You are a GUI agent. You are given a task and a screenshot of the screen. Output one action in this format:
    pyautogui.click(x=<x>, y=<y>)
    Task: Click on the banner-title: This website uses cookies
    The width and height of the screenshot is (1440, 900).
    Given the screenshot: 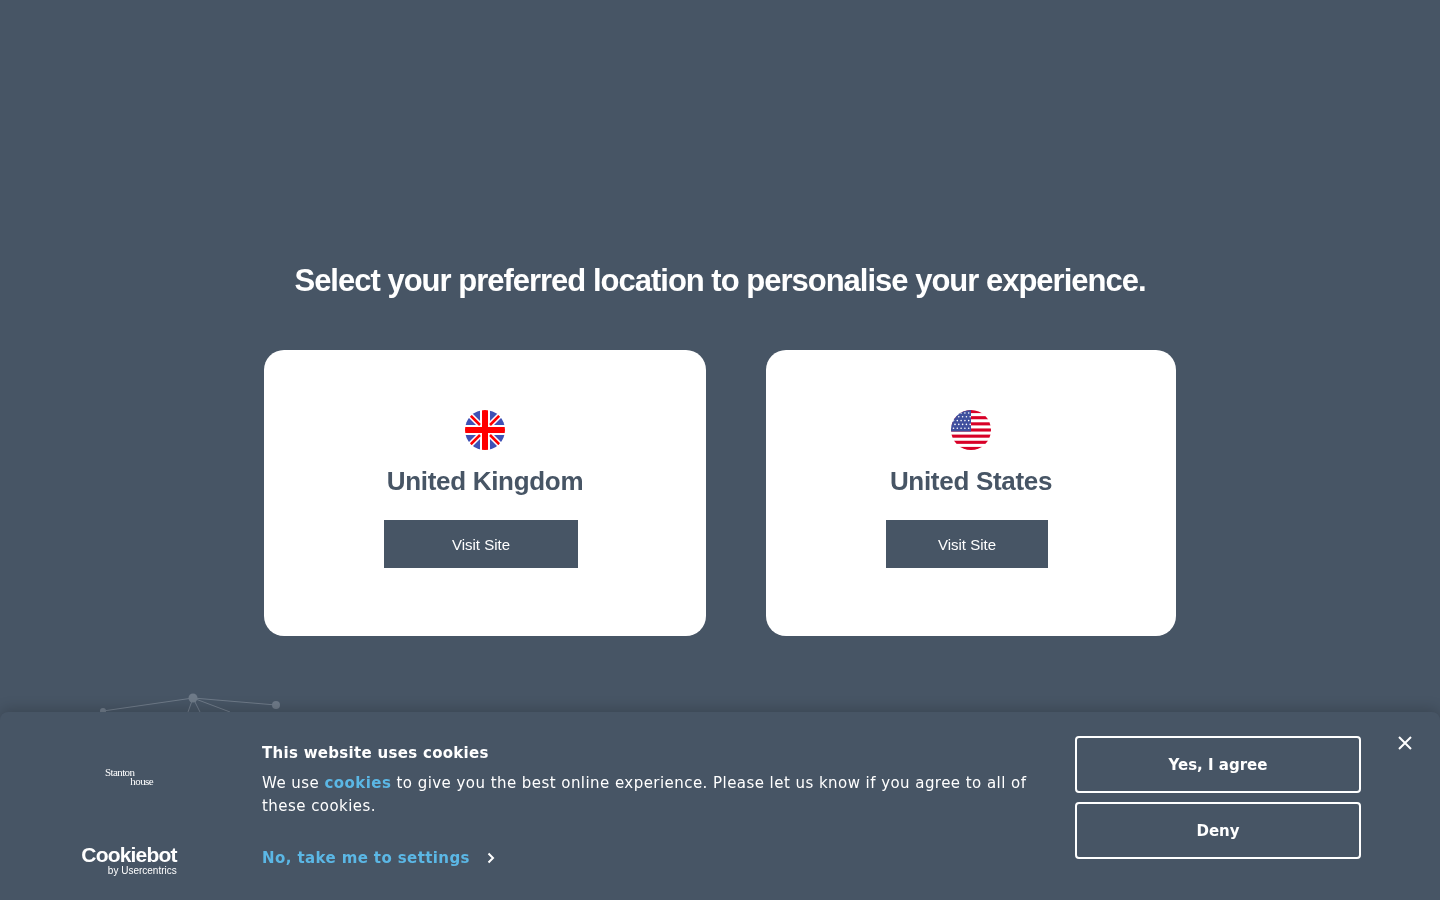 What is the action you would take?
    pyautogui.click(x=375, y=753)
    